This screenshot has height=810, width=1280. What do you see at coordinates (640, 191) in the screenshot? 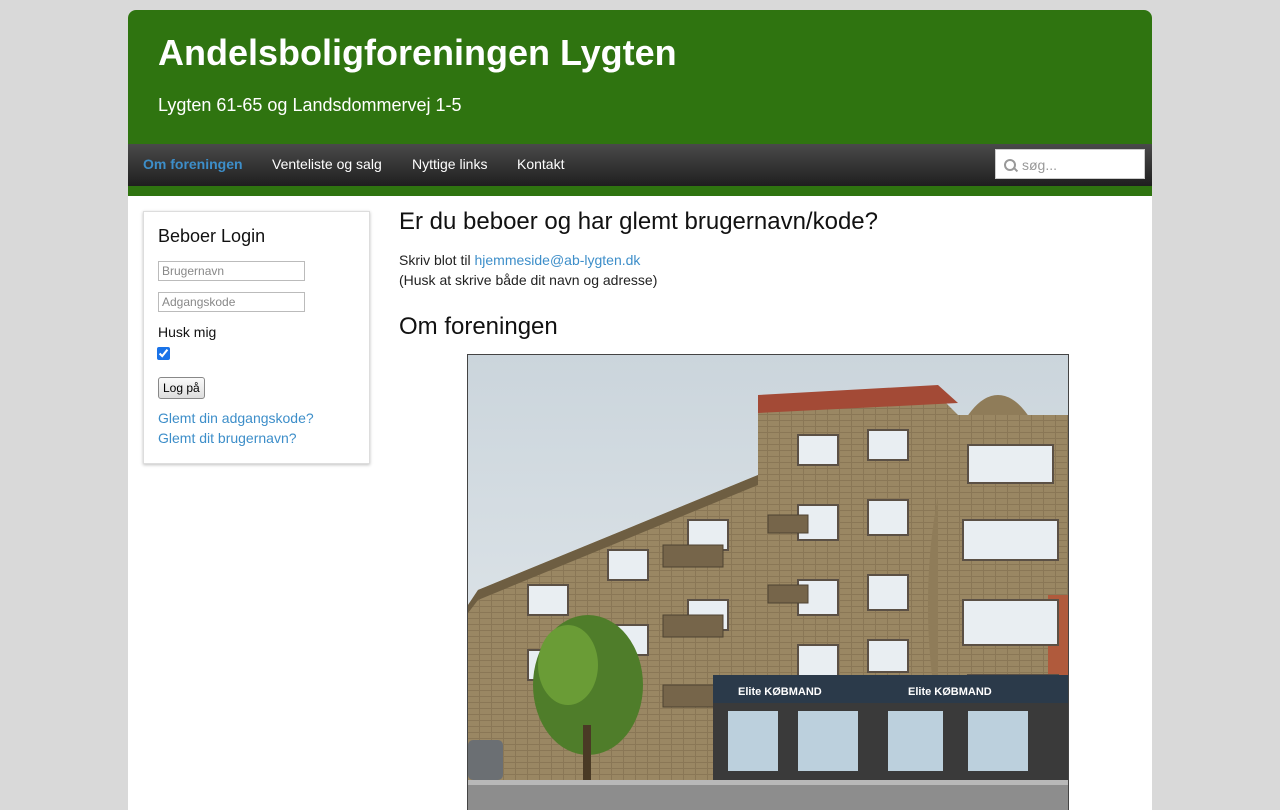
I see `nav-divider` at bounding box center [640, 191].